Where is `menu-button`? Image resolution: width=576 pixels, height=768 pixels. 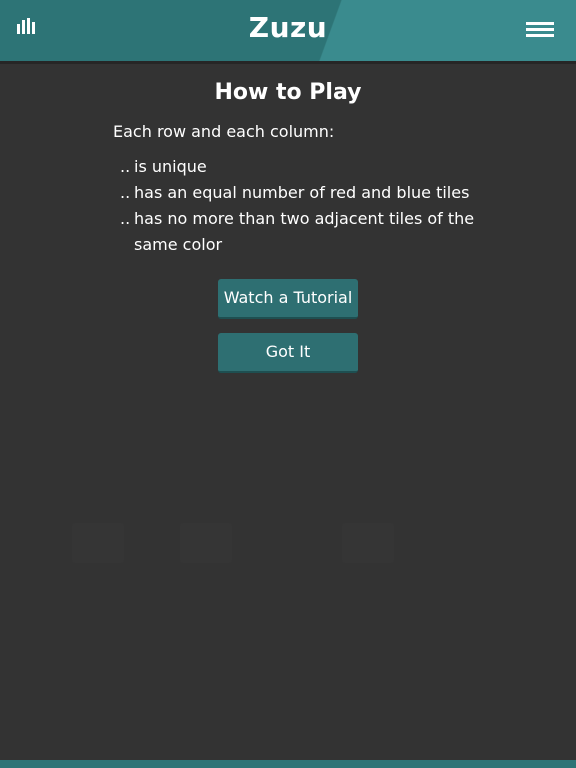 menu-button is located at coordinates (542, 31).